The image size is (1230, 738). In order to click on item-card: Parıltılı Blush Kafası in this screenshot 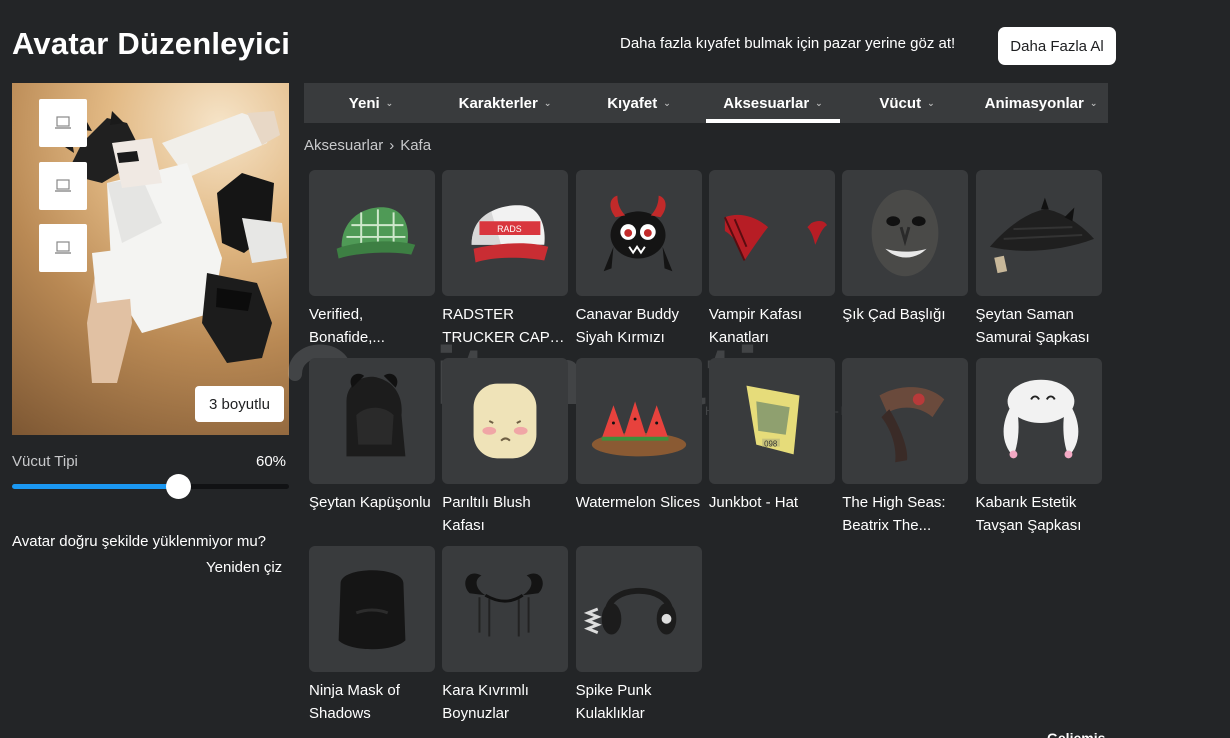, I will do `click(505, 447)`.